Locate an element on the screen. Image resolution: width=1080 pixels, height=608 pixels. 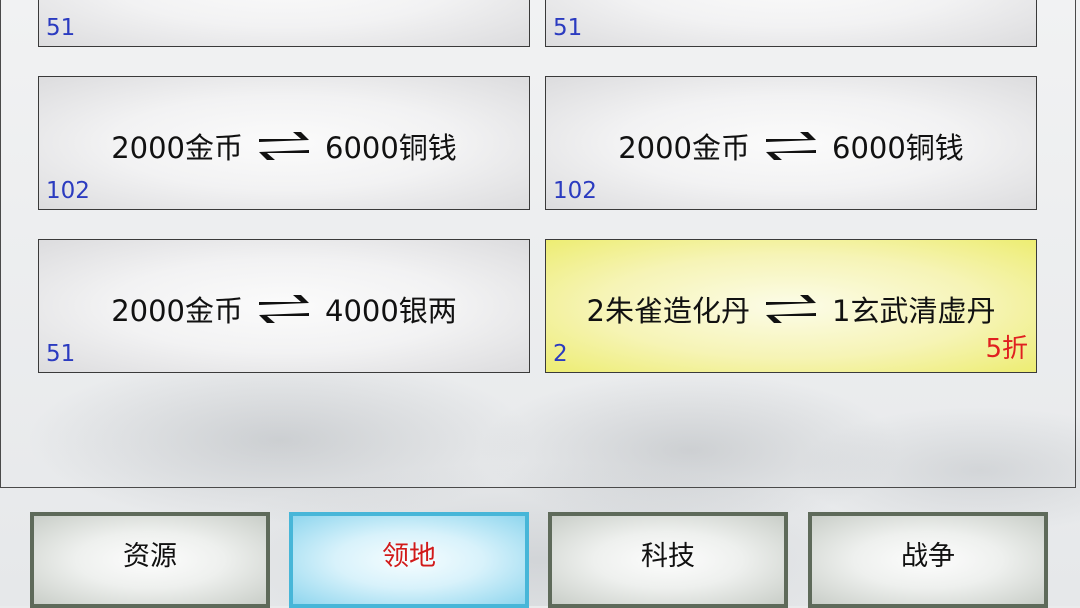
tab-resources: 资源 is located at coordinates (150, 560).